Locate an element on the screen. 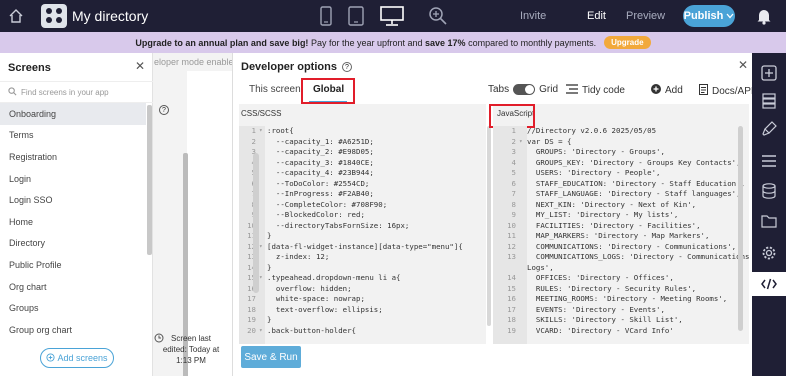 This screenshot has width=786, height=376. code-line: 14} is located at coordinates (352, 268).